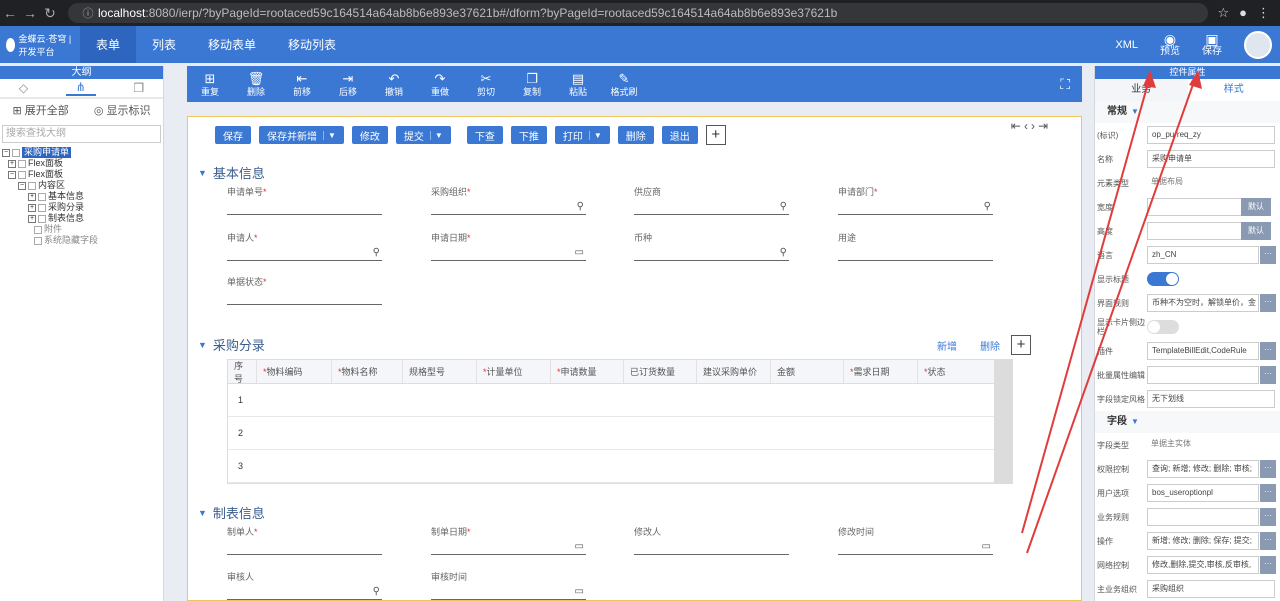  I want to click on field-org: 采购组织* ⚲, so click(508, 200).